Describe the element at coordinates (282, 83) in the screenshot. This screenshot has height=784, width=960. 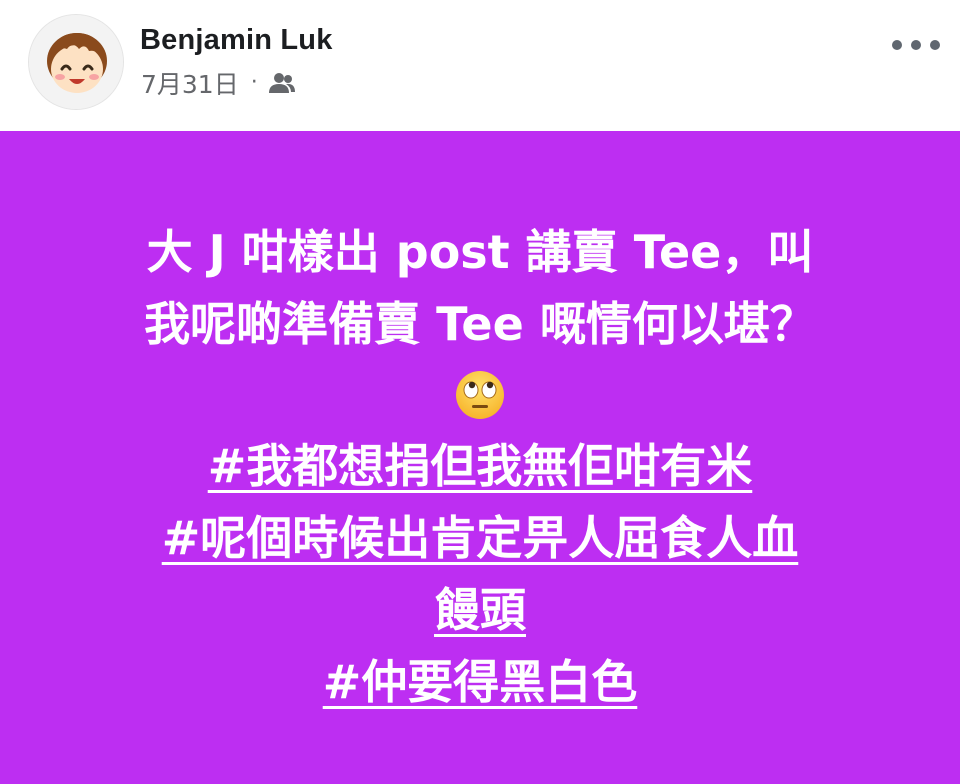
I see `friends-icon` at that location.